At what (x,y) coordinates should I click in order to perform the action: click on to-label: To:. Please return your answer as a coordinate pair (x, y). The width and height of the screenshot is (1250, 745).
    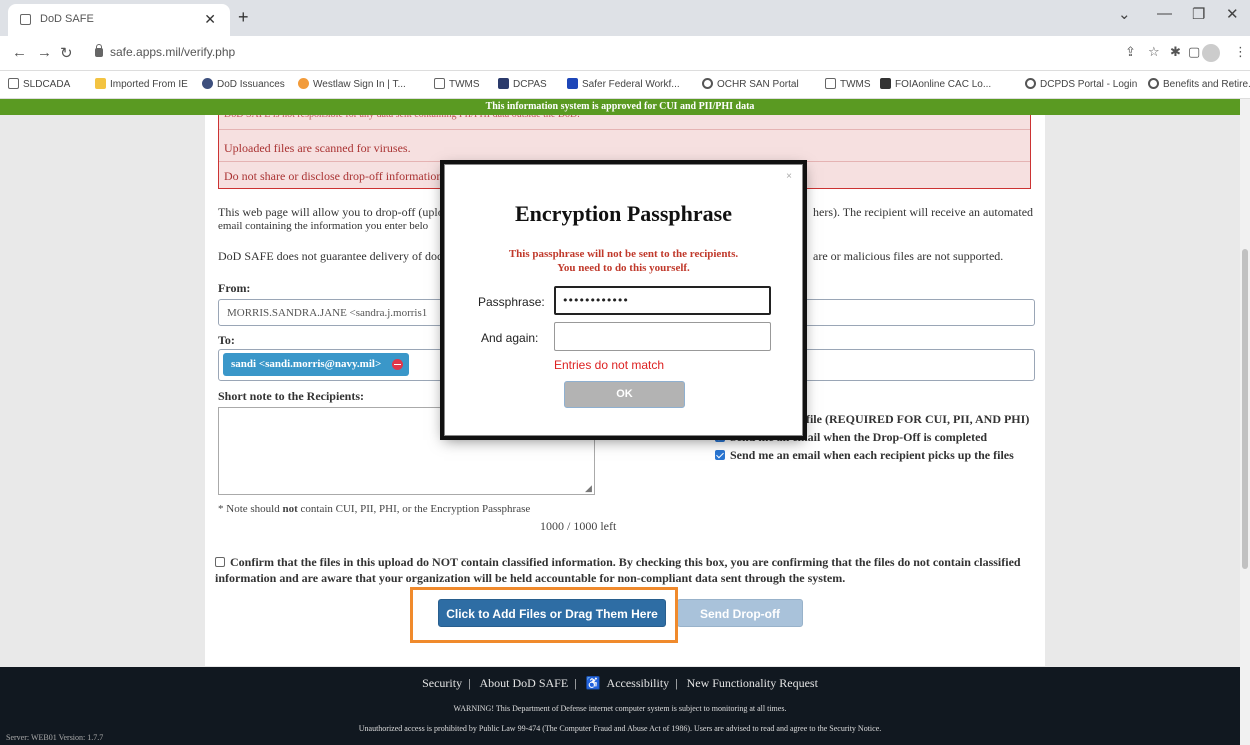
    Looking at the image, I should click on (226, 340).